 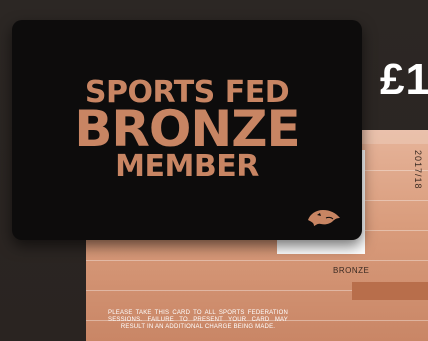 I want to click on signature-strip, so click(x=390, y=291).